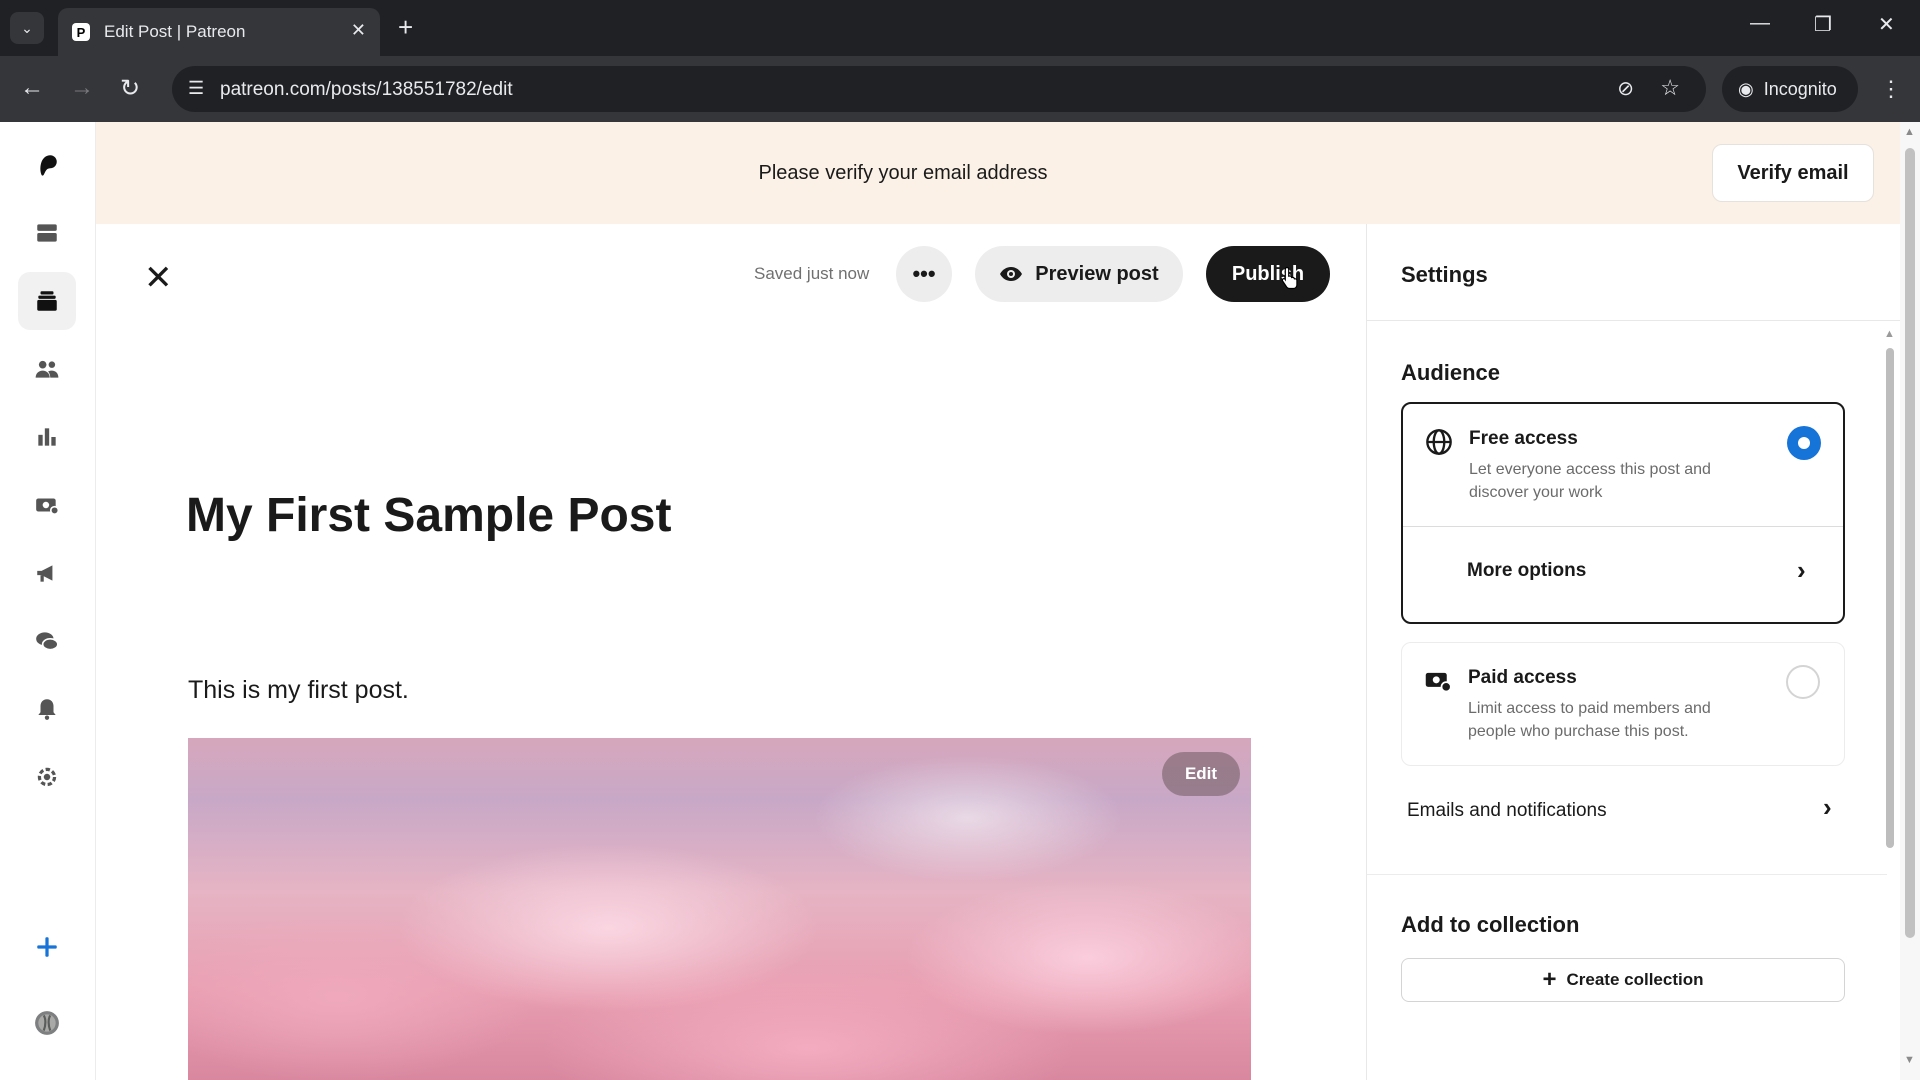 The height and width of the screenshot is (1080, 1920). What do you see at coordinates (47, 233) in the screenshot?
I see `library-icon` at bounding box center [47, 233].